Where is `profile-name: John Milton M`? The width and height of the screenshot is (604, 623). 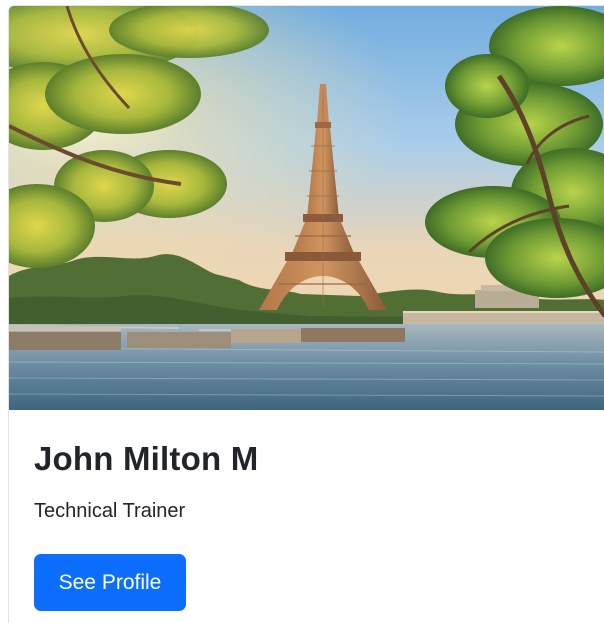
profile-name: John Milton M is located at coordinates (146, 458).